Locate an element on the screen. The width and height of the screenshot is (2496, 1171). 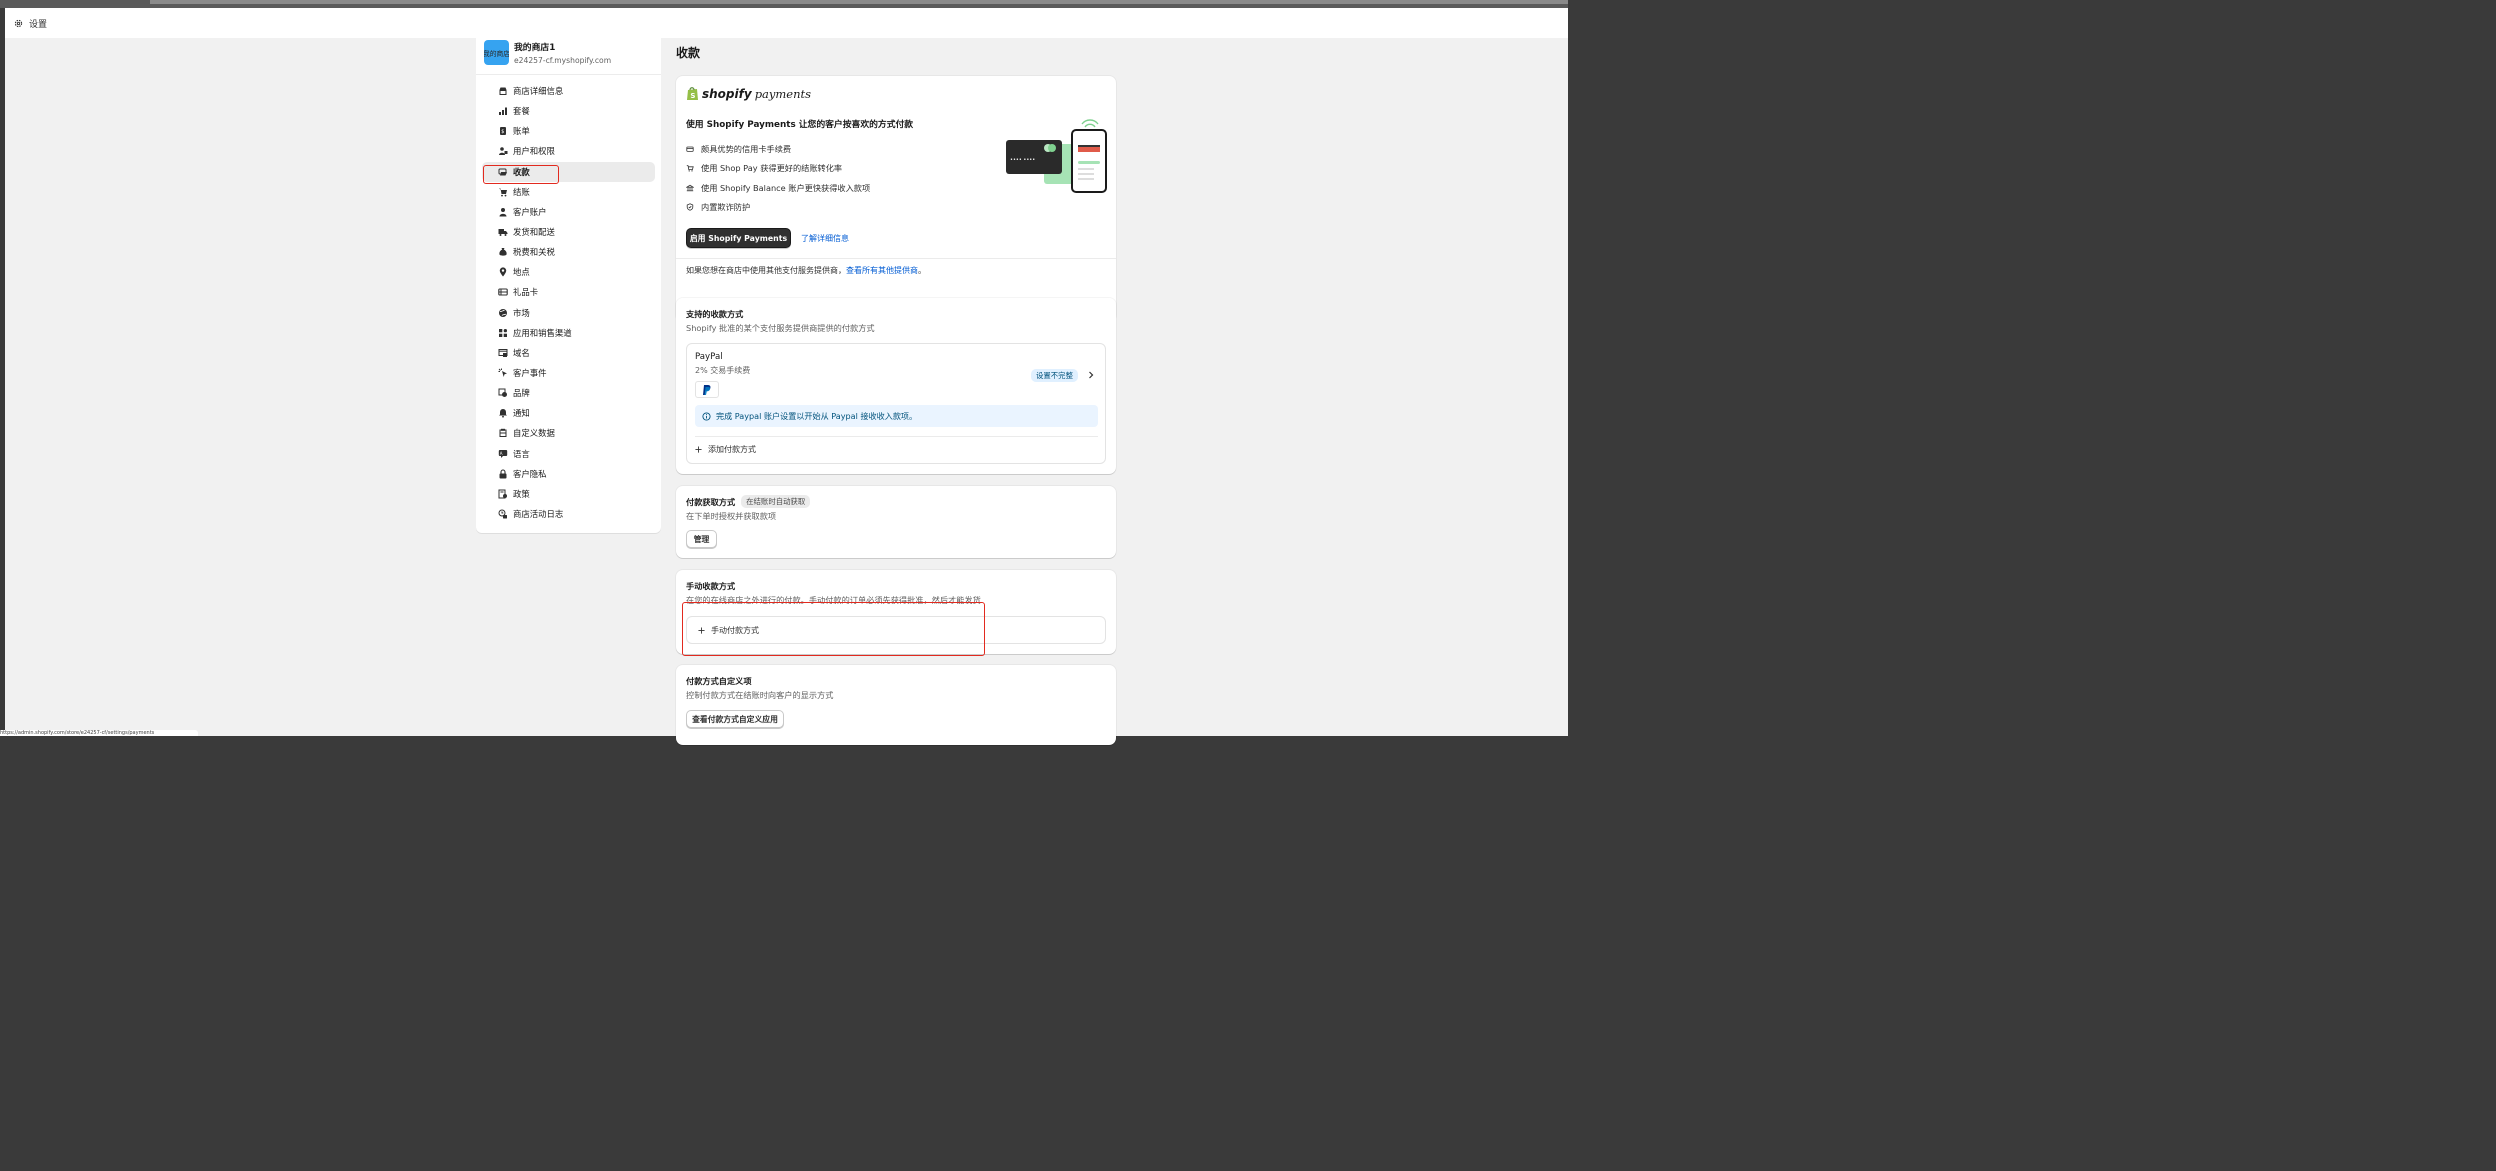
cursor-icon is located at coordinates (502, 373).